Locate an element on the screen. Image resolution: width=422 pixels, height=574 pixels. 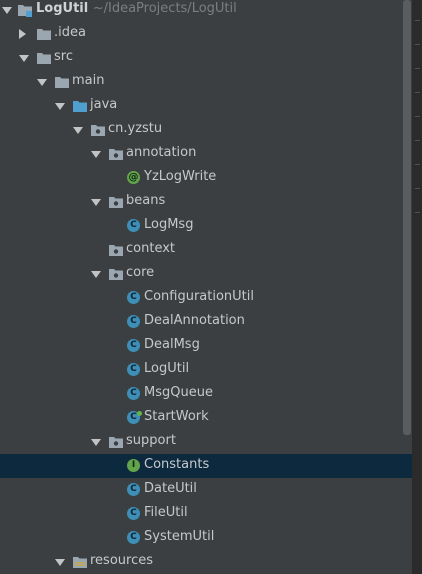
tree-label-package: cn.yzstu is located at coordinates (135, 128).